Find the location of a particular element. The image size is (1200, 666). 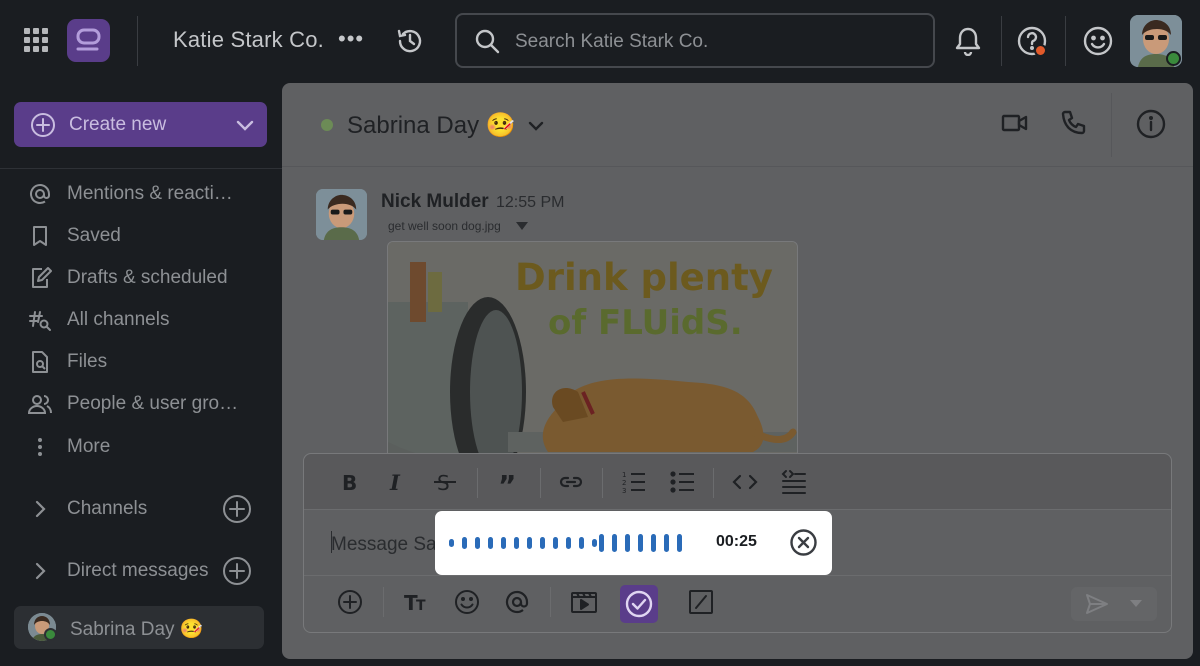

bold-icon: B is located at coordinates (350, 482).